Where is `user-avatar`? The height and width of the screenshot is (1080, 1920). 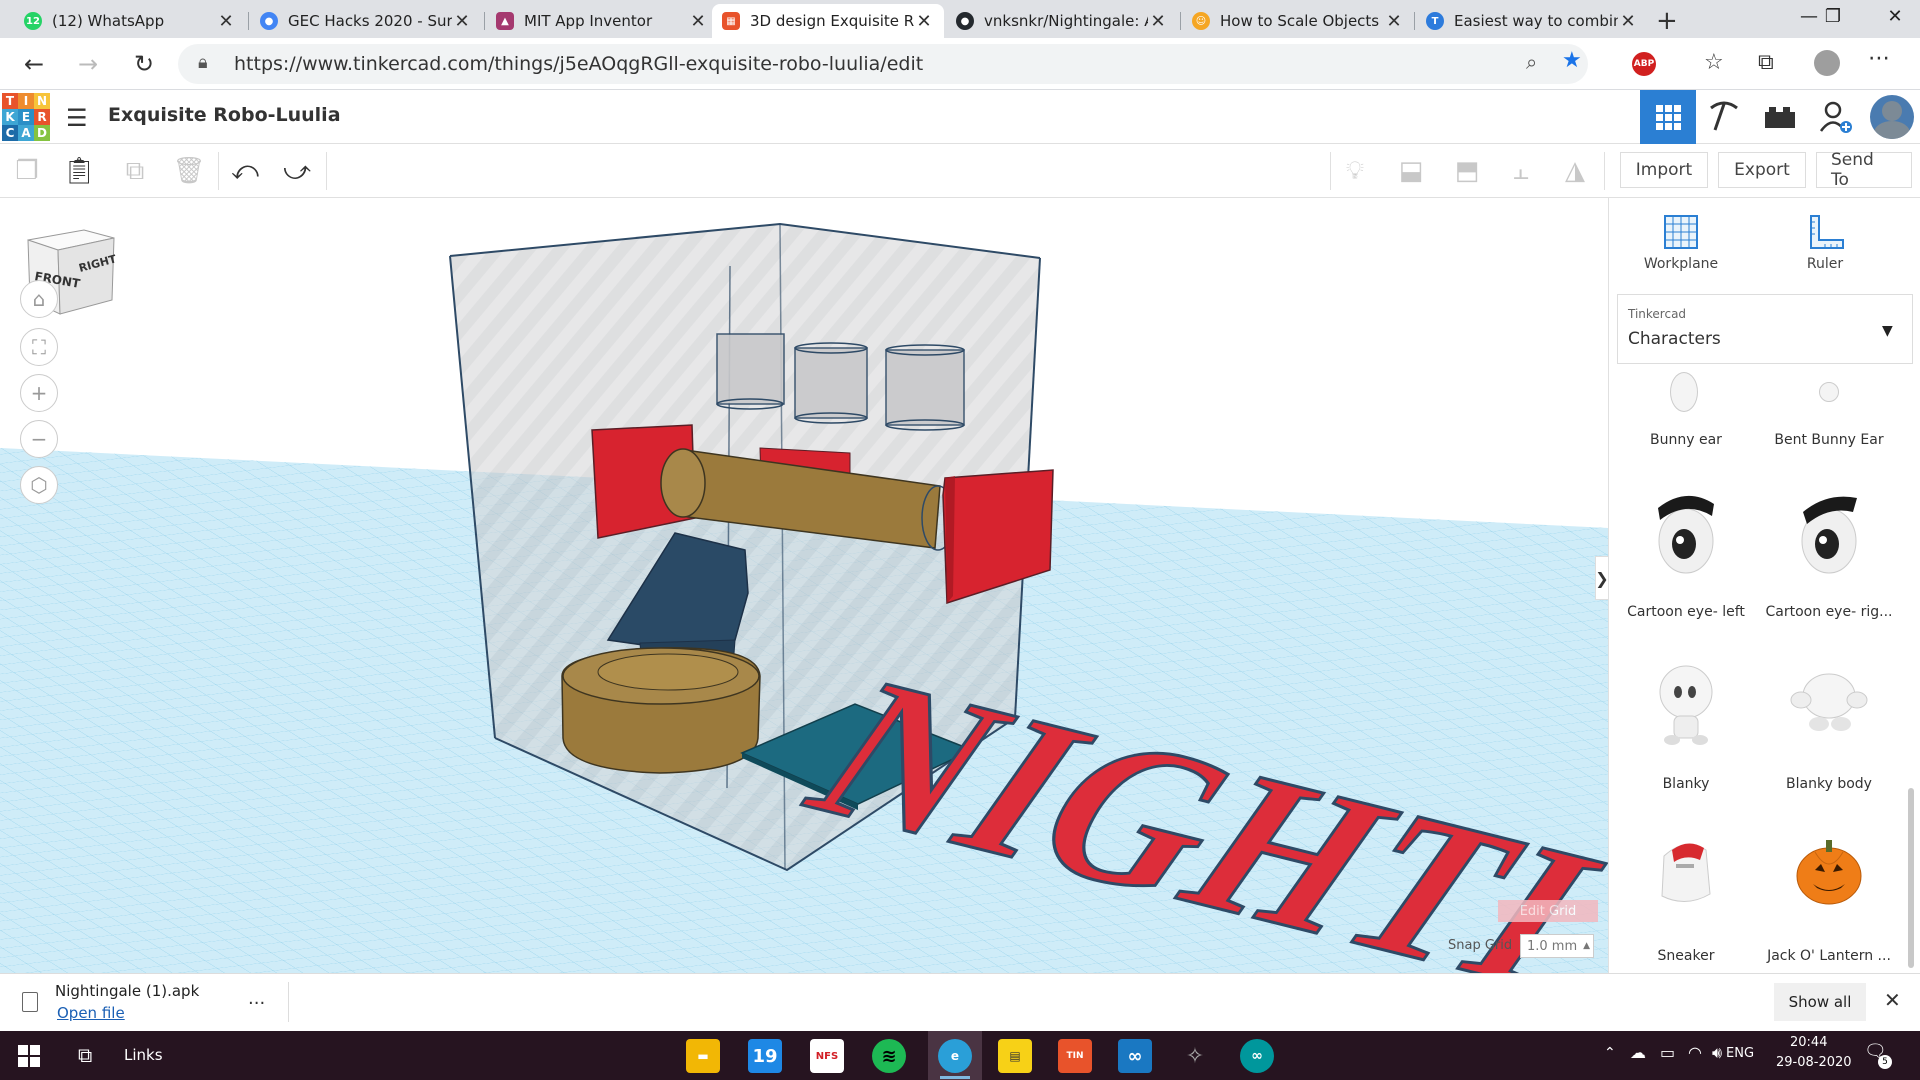 user-avatar is located at coordinates (1892, 117).